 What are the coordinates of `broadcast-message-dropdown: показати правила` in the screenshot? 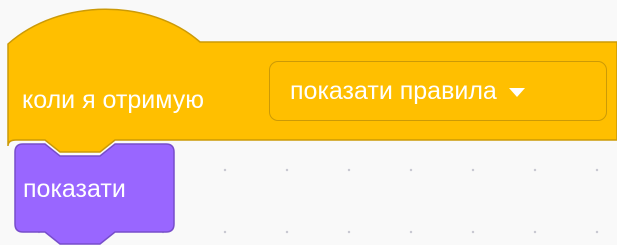 It's located at (438, 91).